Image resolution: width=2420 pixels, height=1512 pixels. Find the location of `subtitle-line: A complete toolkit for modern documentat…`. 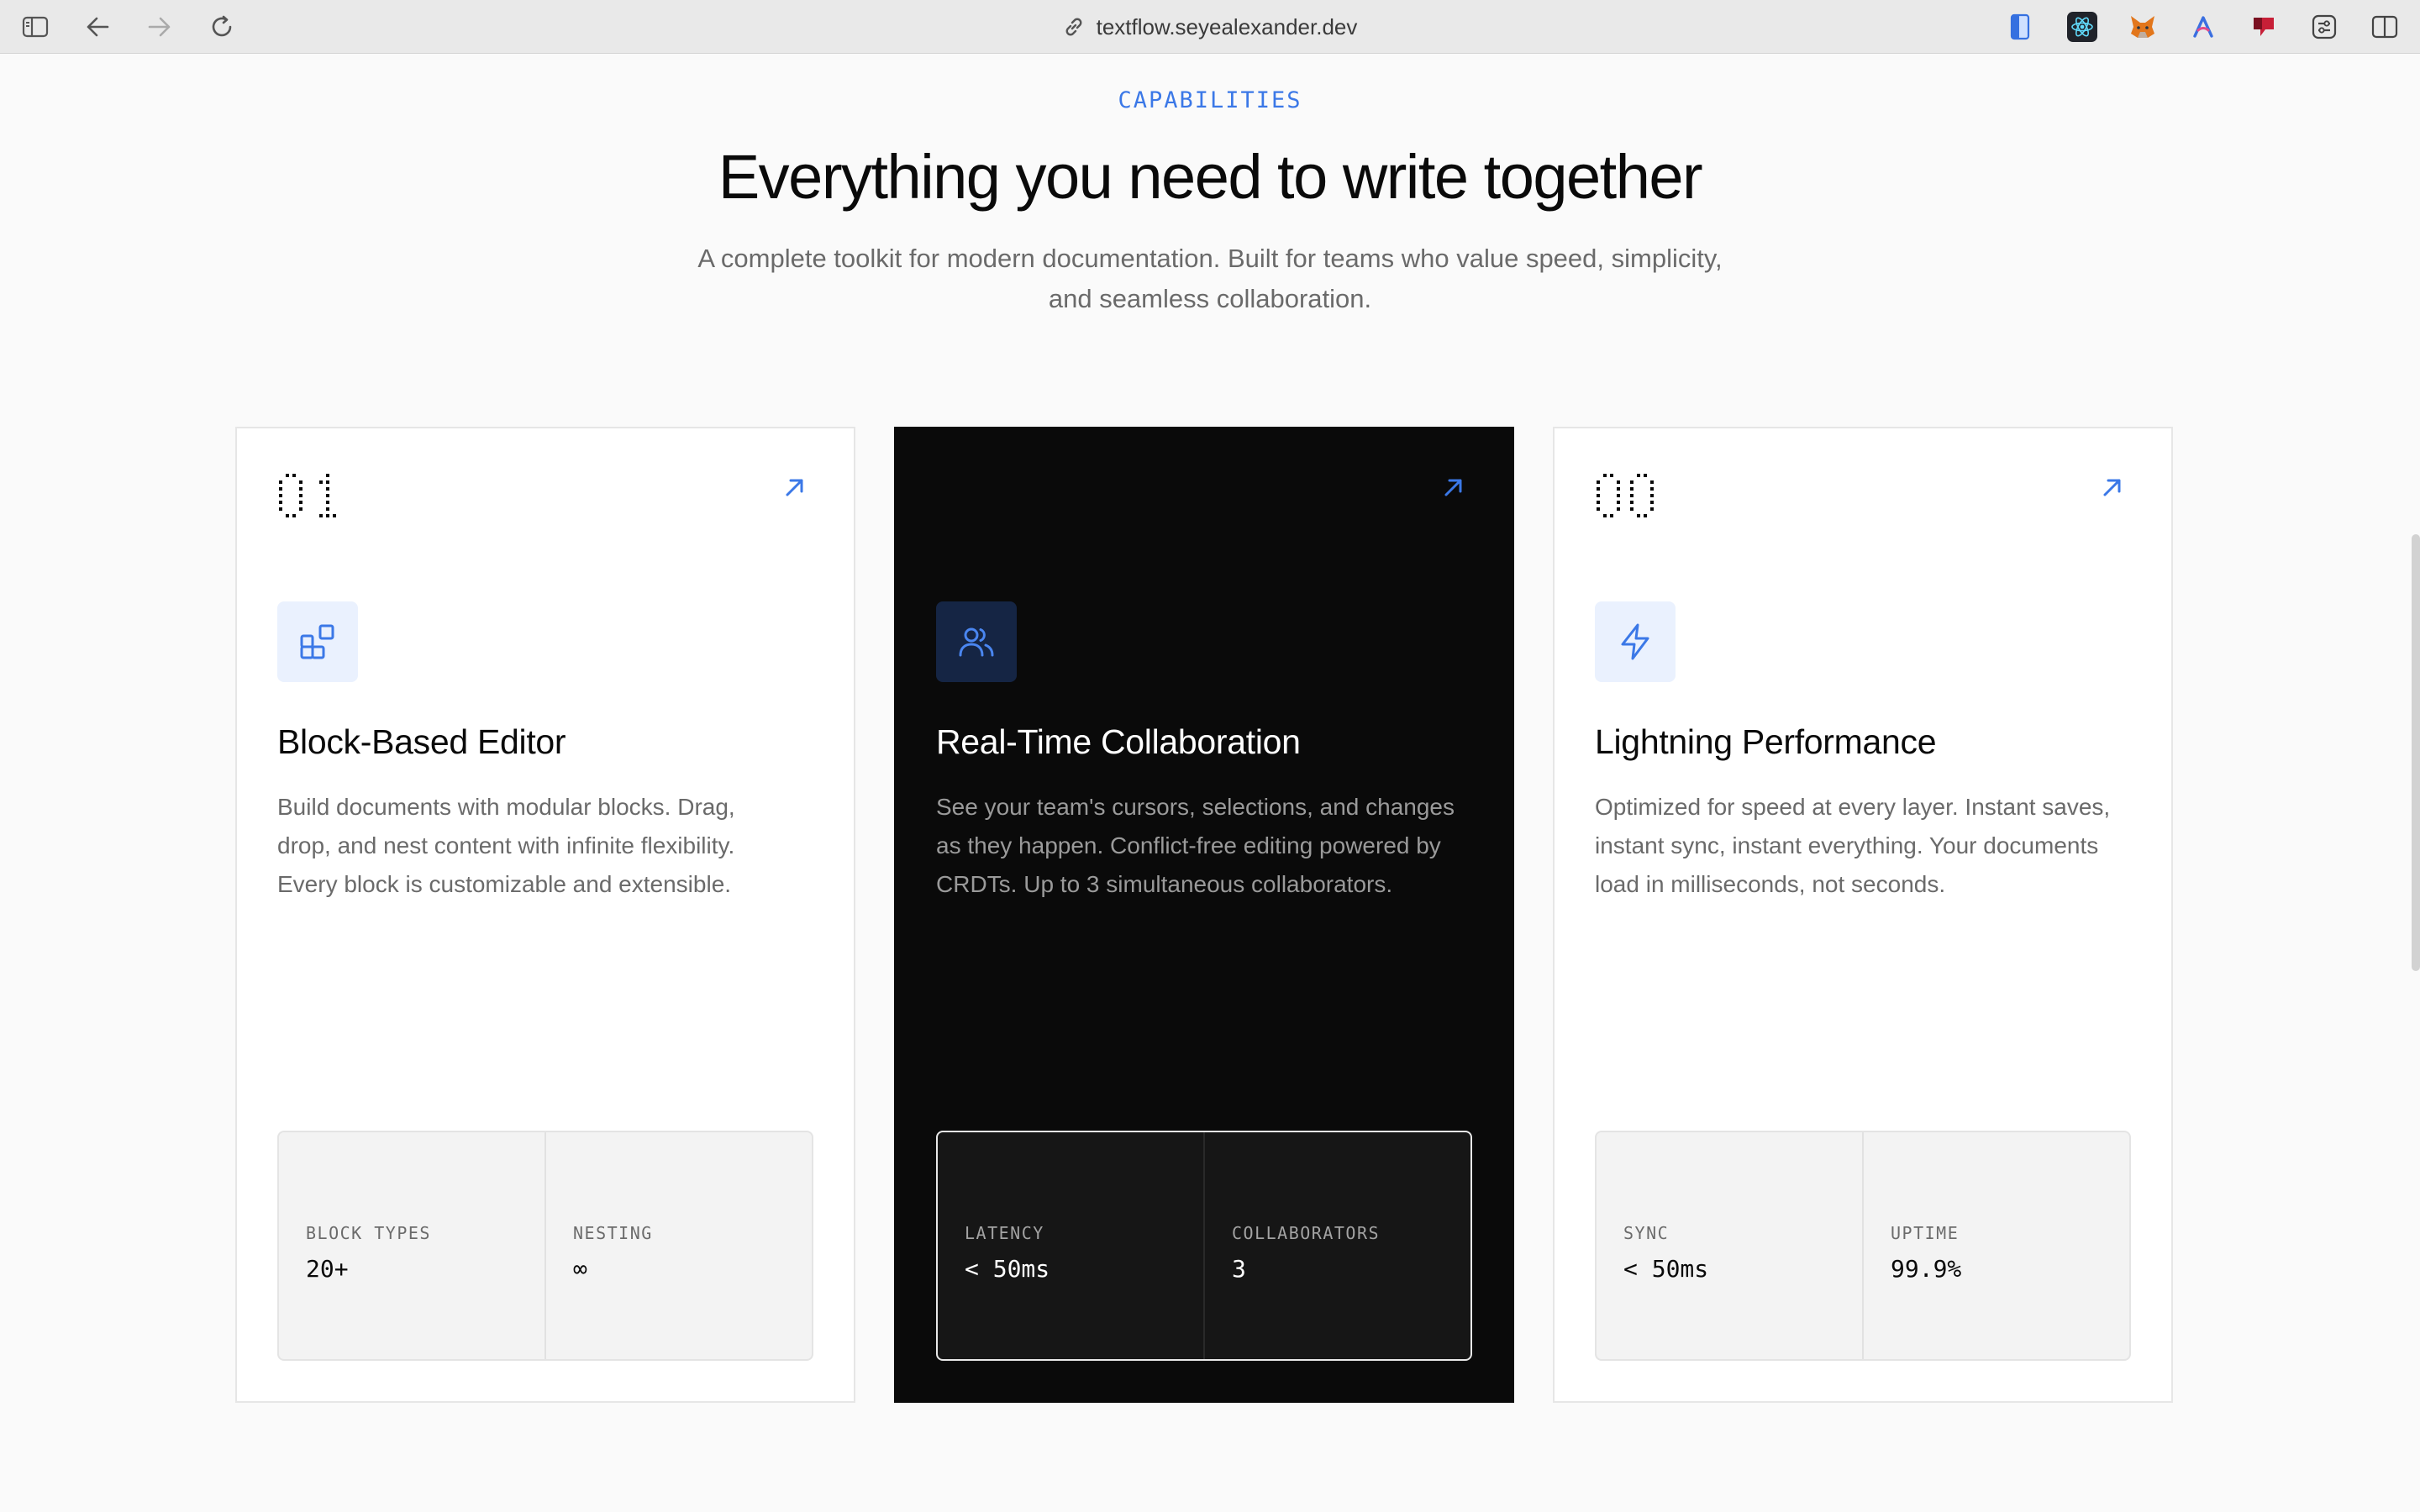

subtitle-line: A complete toolkit for modern documentat… is located at coordinates (1210, 258).